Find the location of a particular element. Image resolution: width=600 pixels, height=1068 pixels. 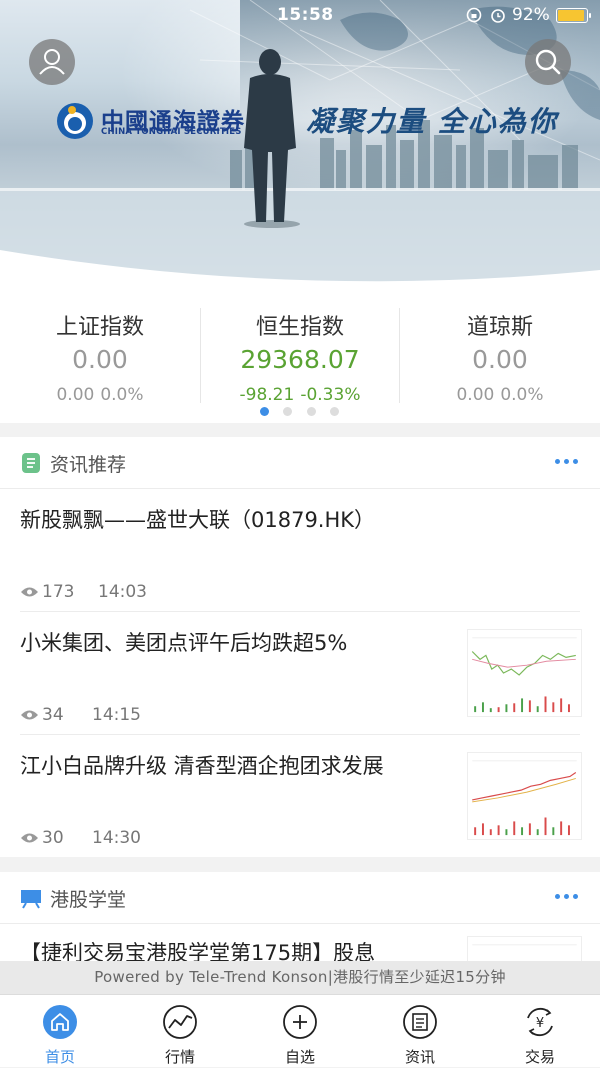

battery-icon is located at coordinates (573, 15).